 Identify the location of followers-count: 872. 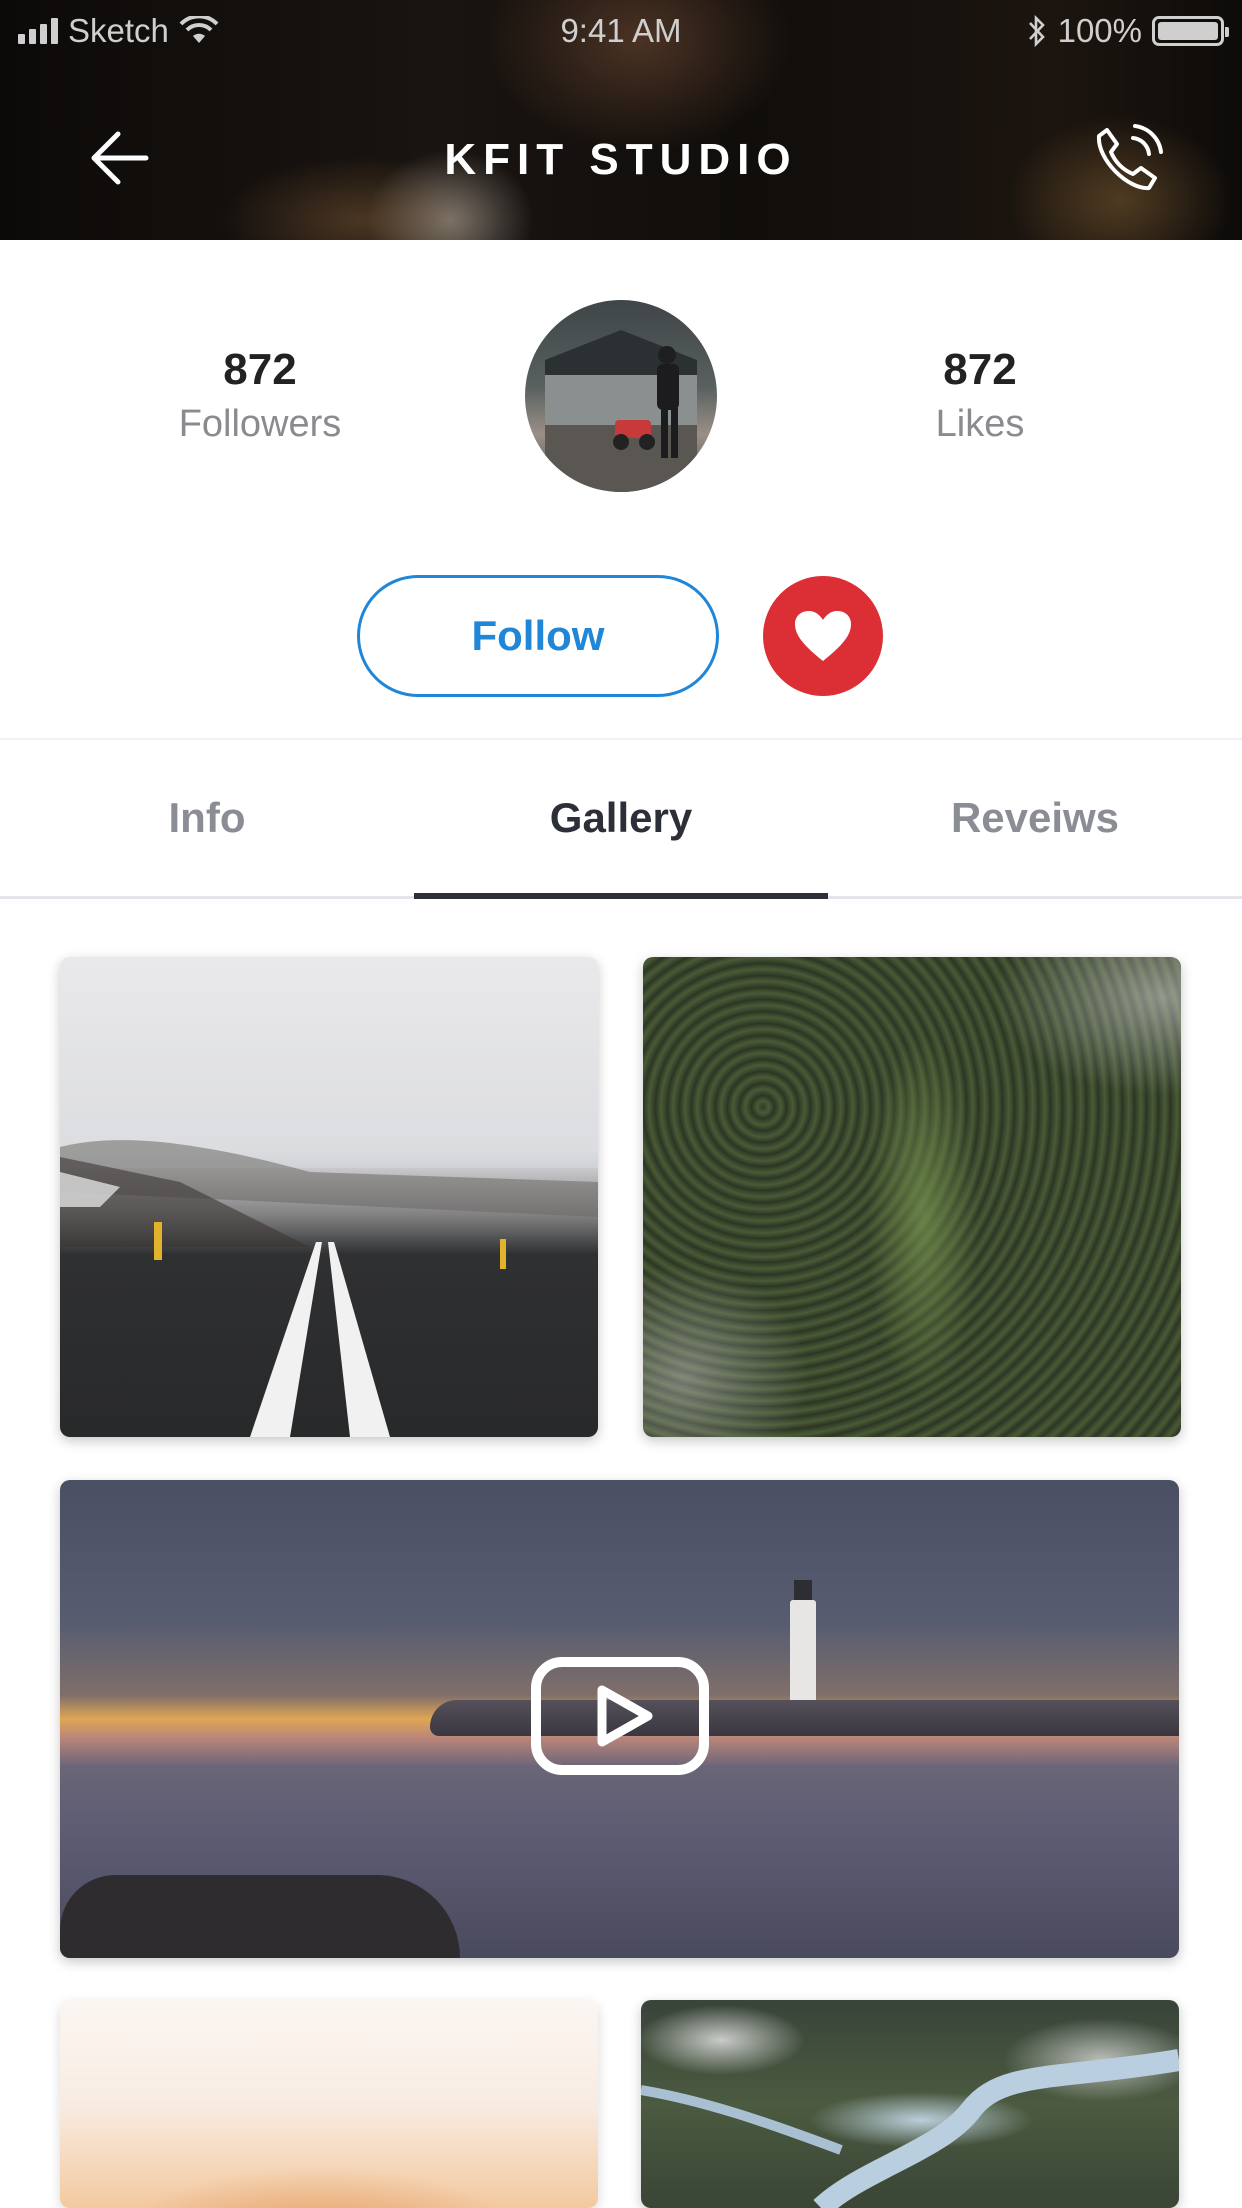
(260, 369).